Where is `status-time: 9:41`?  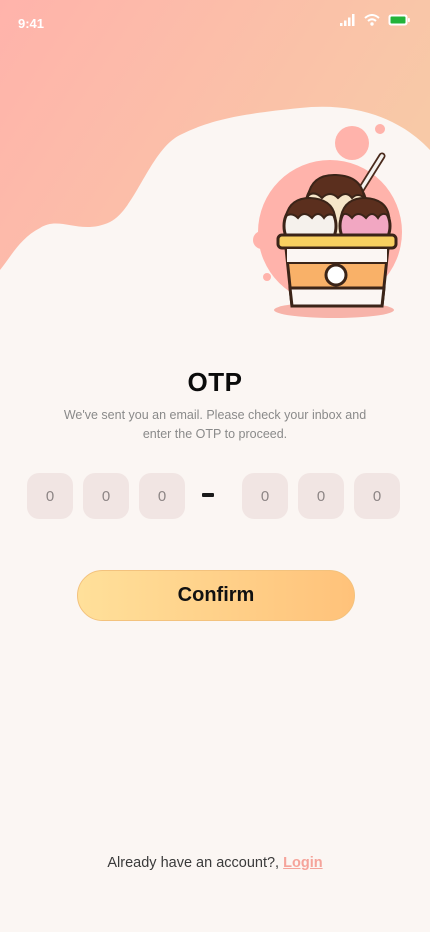 status-time: 9:41 is located at coordinates (31, 23).